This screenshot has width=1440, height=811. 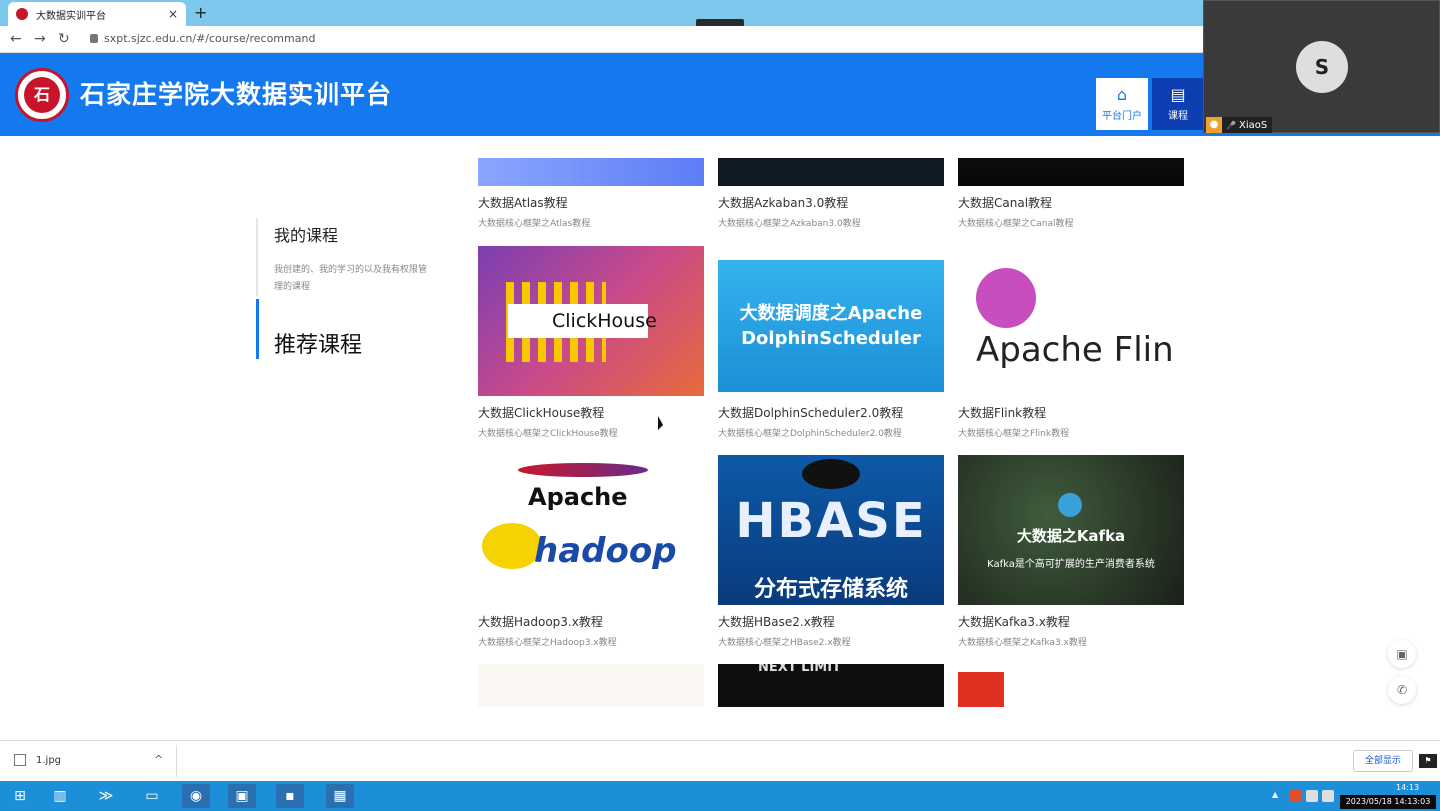 I want to click on close-tab-icon: ×, so click(x=173, y=14).